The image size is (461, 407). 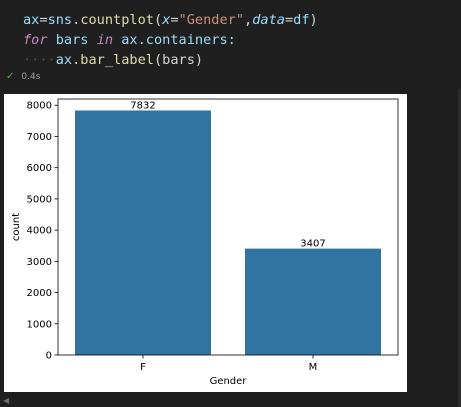 What do you see at coordinates (39, 137) in the screenshot?
I see `y-tick-label: 7000` at bounding box center [39, 137].